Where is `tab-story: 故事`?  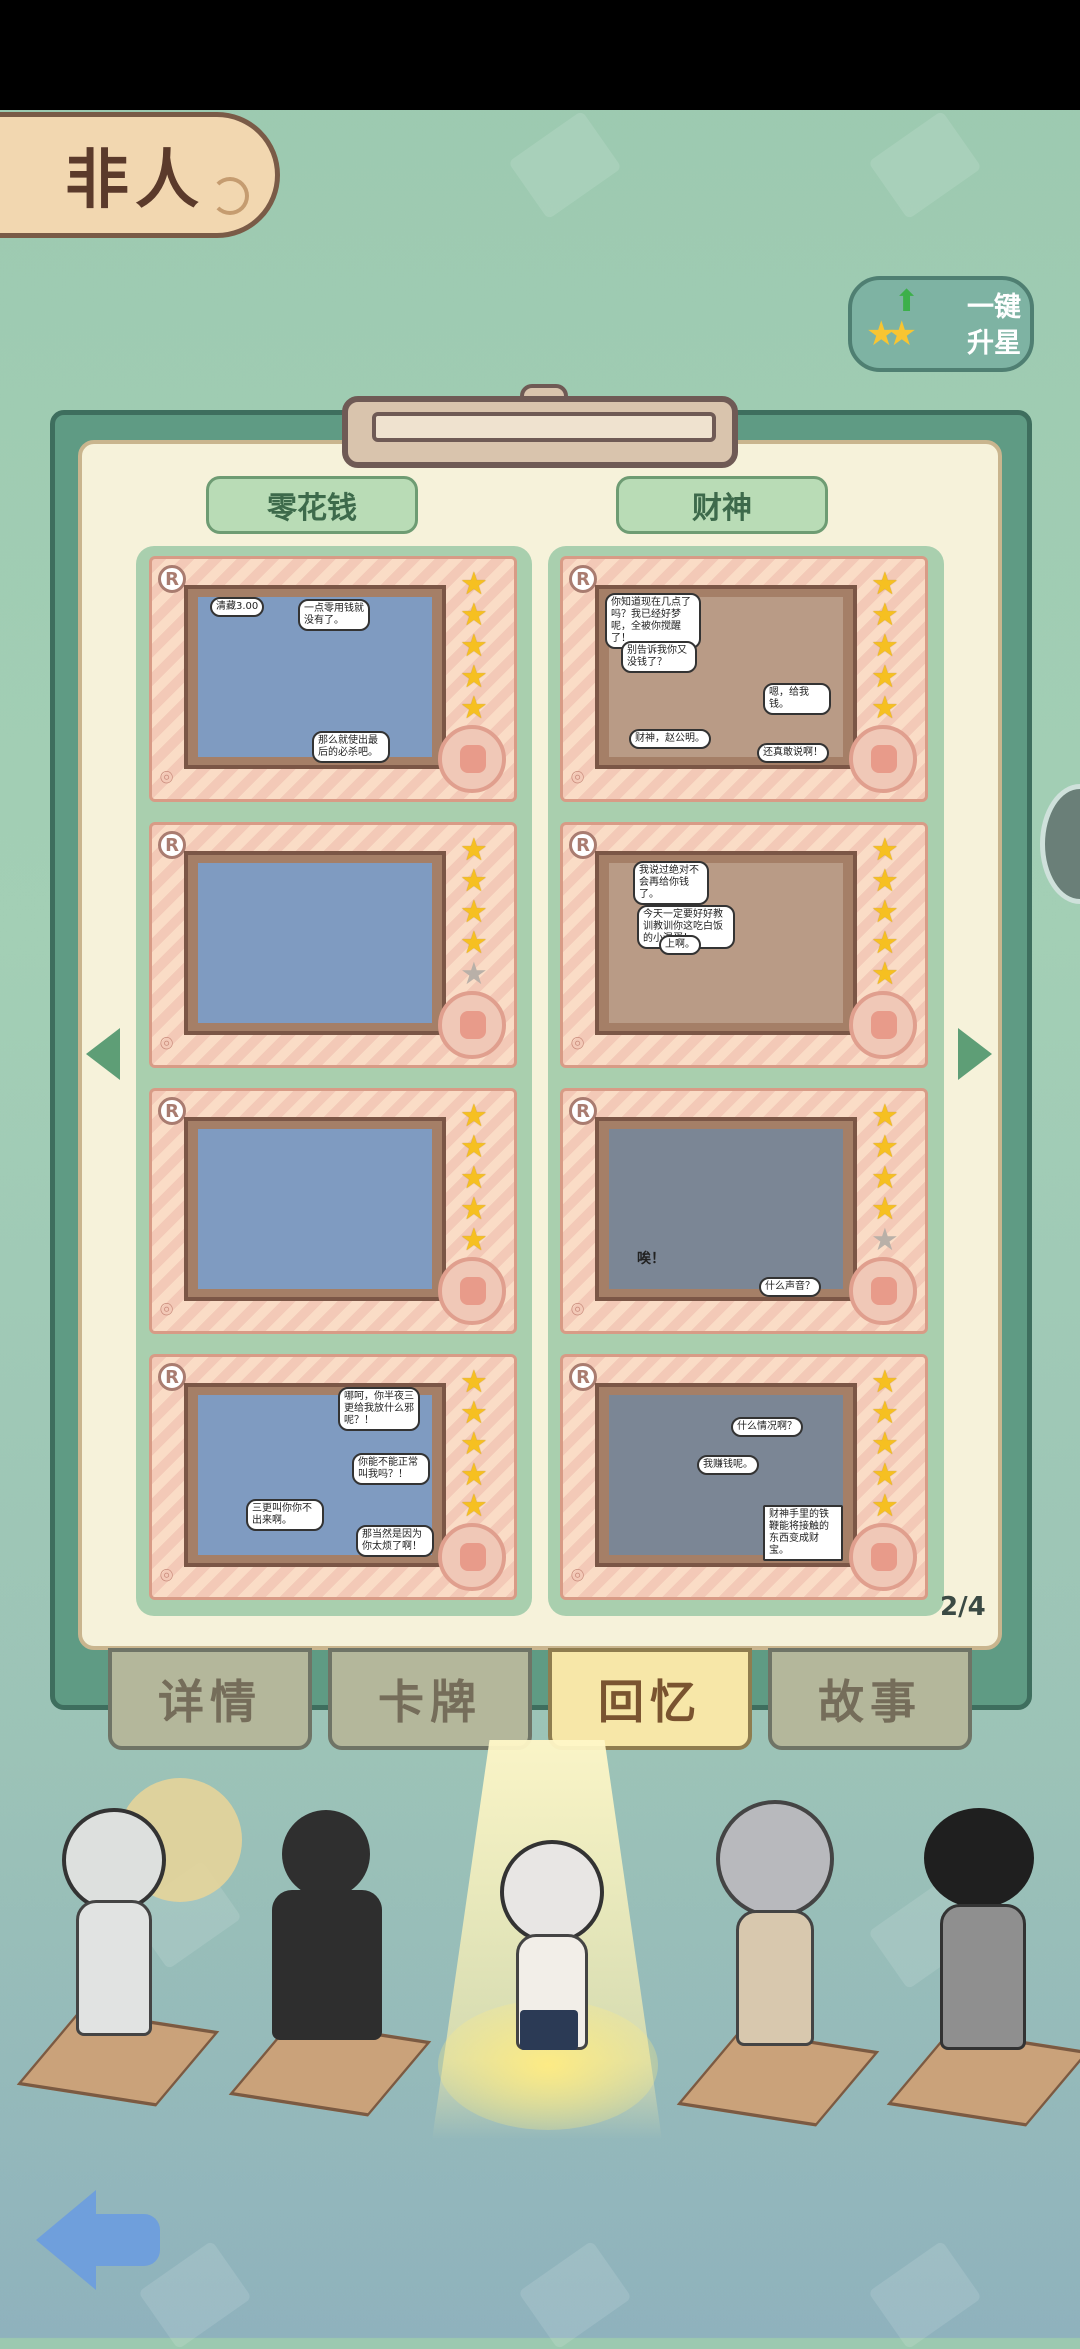 tab-story: 故事 is located at coordinates (870, 1699).